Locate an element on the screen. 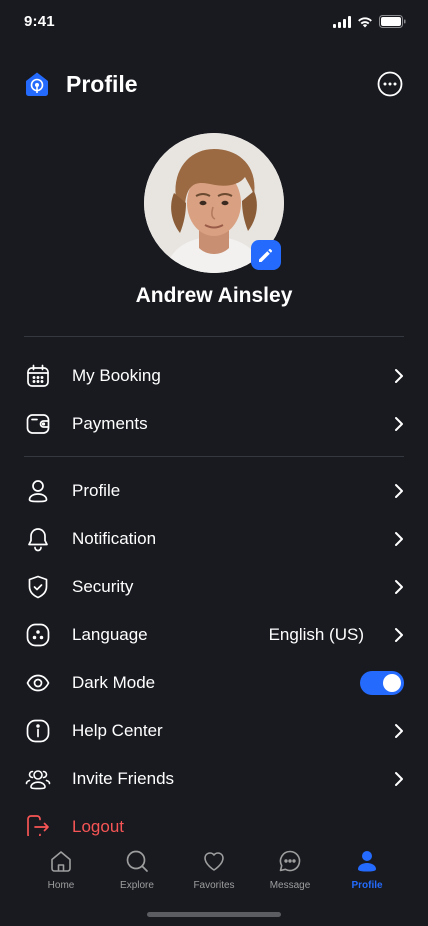  nav-item-home: Home is located at coordinates (61, 869).